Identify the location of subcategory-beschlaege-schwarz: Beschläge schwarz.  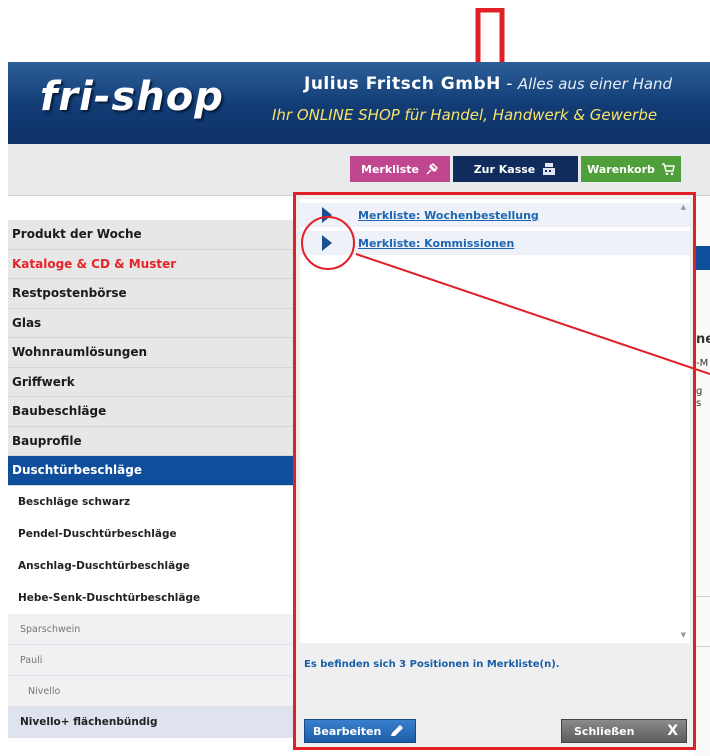
(150, 501).